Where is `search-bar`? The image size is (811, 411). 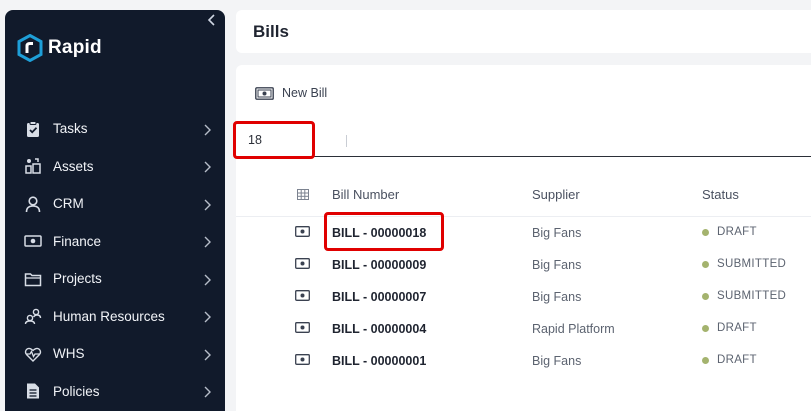 search-bar is located at coordinates (523, 139).